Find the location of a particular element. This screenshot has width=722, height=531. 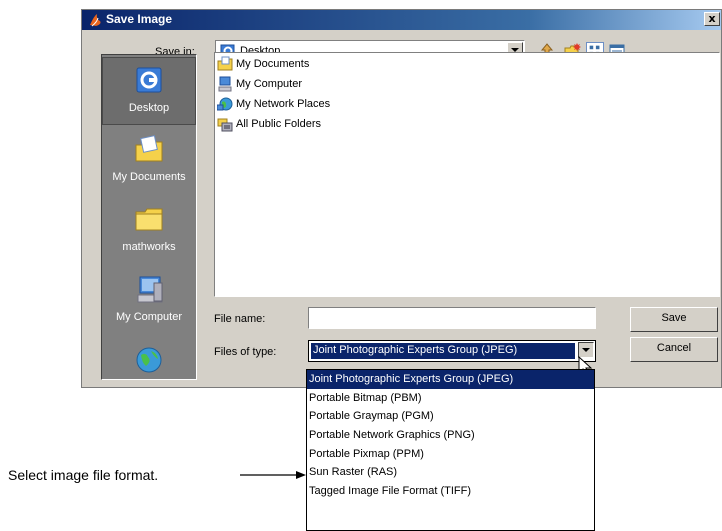

java-icon is located at coordinates (95, 20).